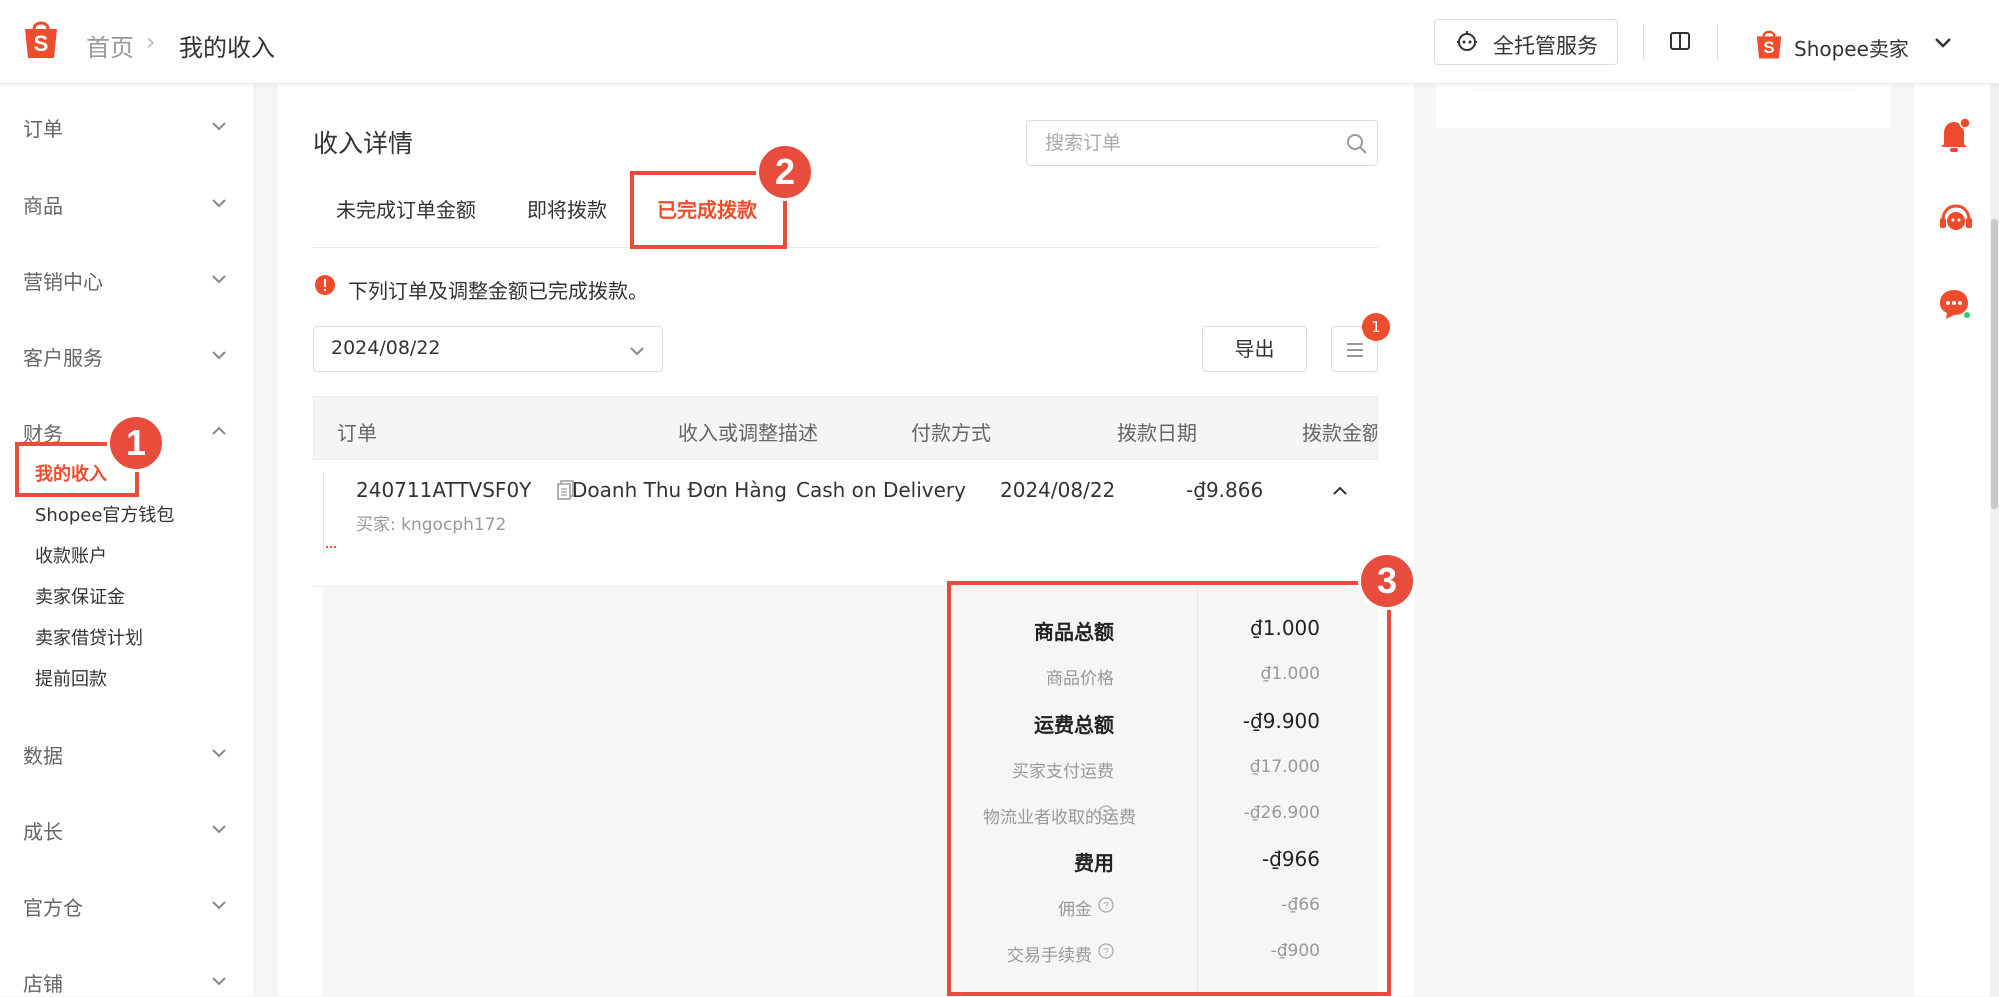 This screenshot has width=1999, height=997. I want to click on search-input, so click(1188, 143).